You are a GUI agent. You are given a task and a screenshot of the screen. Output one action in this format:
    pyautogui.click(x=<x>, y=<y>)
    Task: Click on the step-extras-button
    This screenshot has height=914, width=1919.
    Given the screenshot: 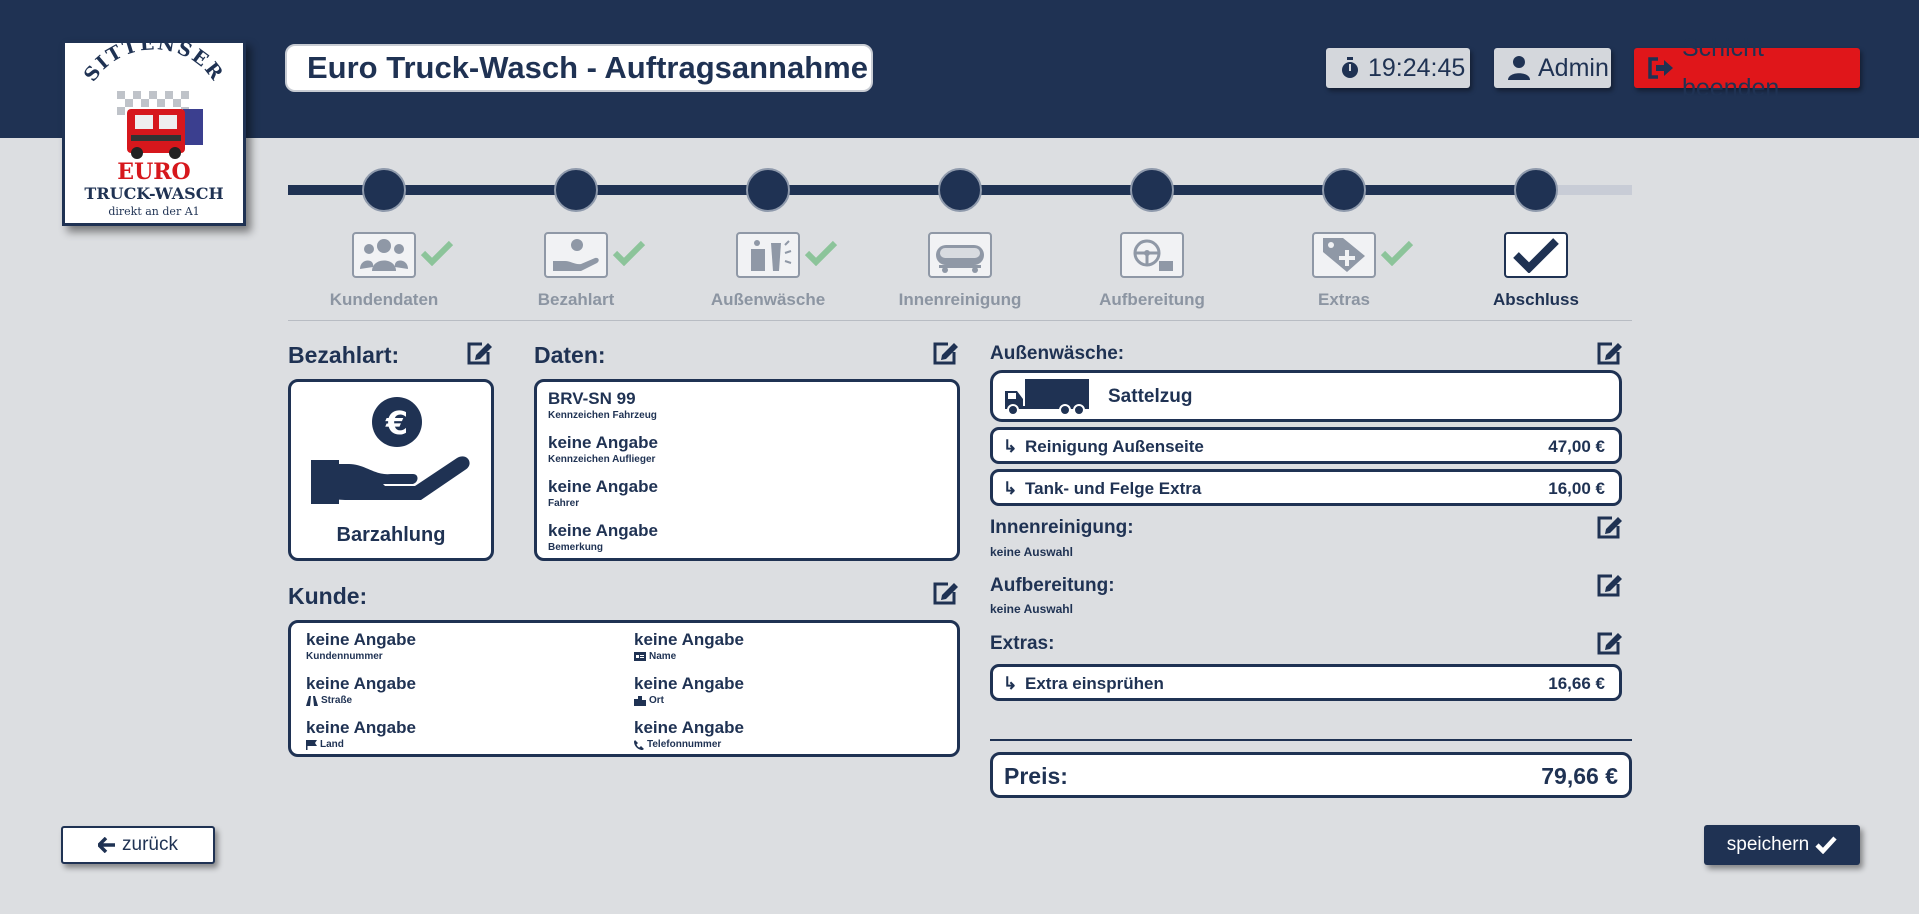 What is the action you would take?
    pyautogui.click(x=1344, y=255)
    